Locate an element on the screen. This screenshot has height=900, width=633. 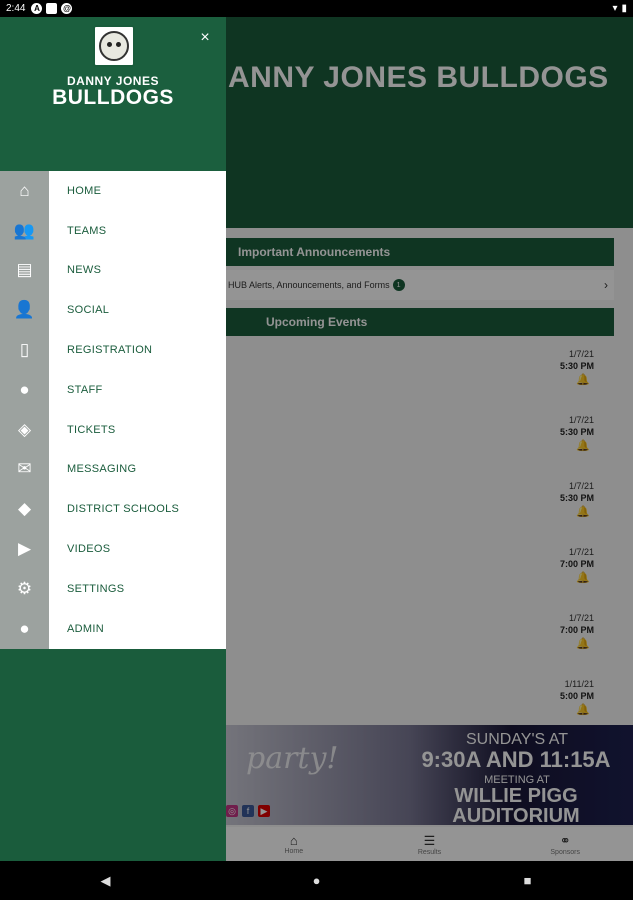
home-circle-icon: ● is located at coordinates (317, 880).